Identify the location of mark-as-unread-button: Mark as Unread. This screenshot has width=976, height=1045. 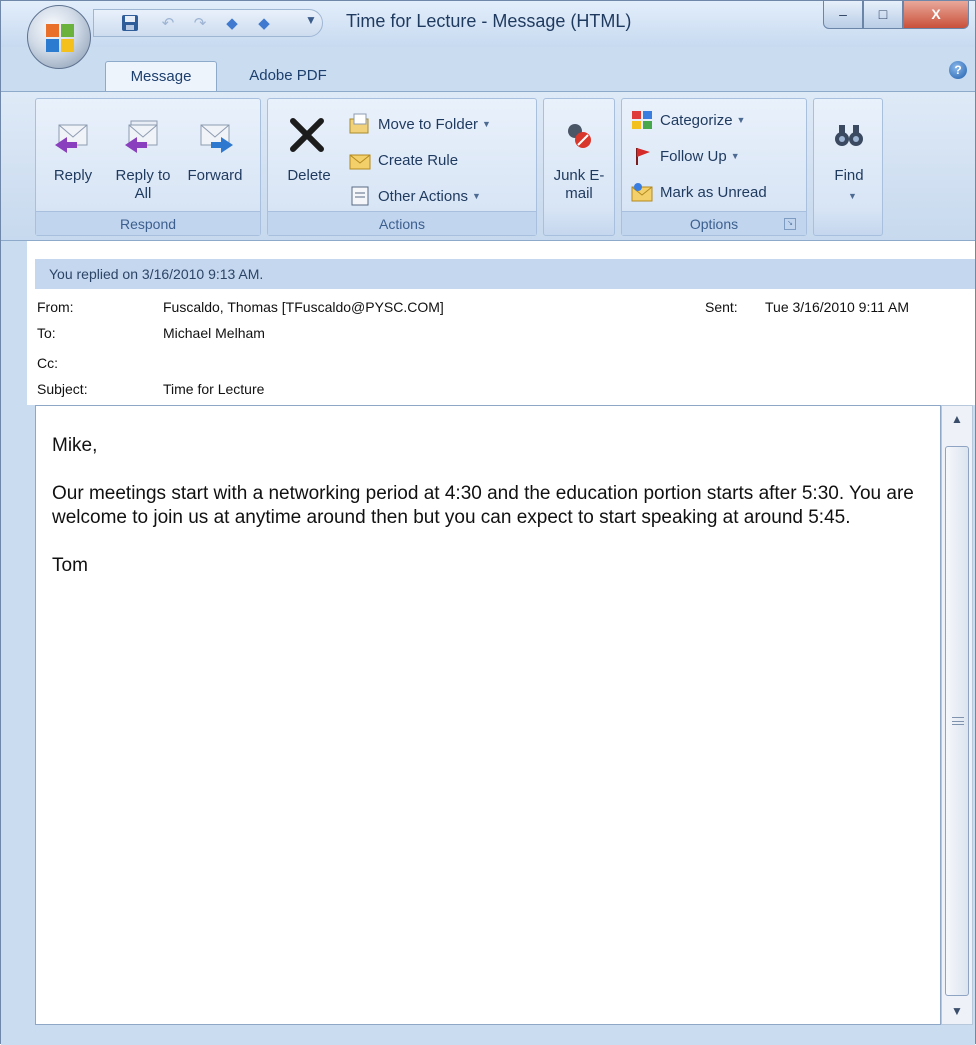
(698, 192).